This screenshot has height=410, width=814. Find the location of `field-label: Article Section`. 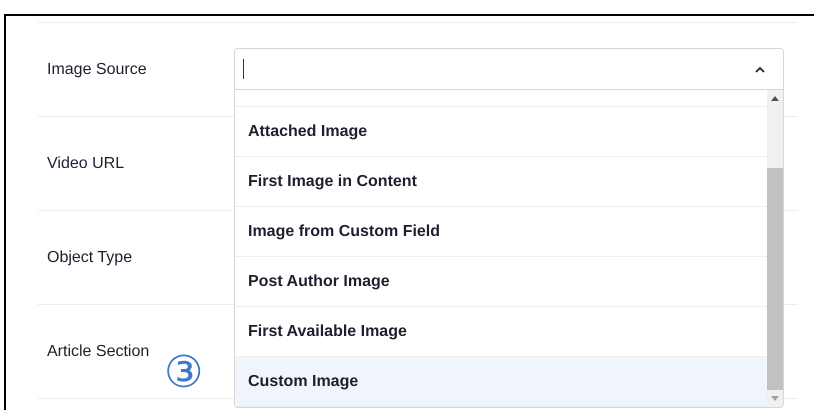

field-label: Article Section is located at coordinates (98, 351).